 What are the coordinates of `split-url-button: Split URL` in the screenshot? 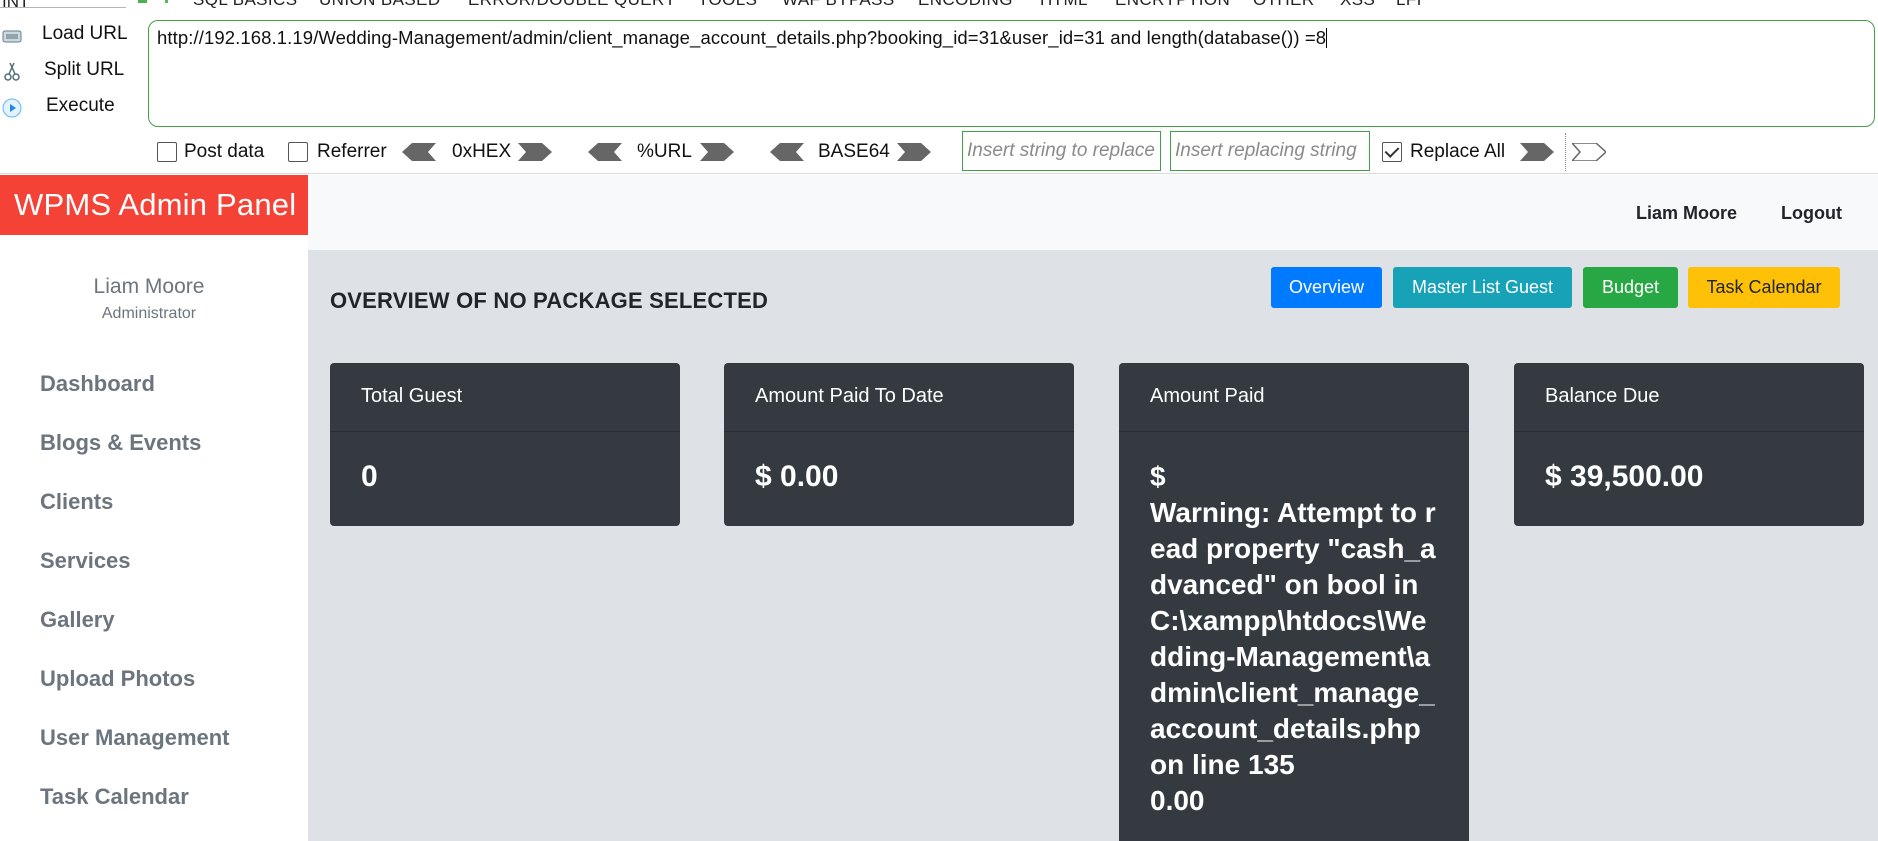 It's located at (70, 71).